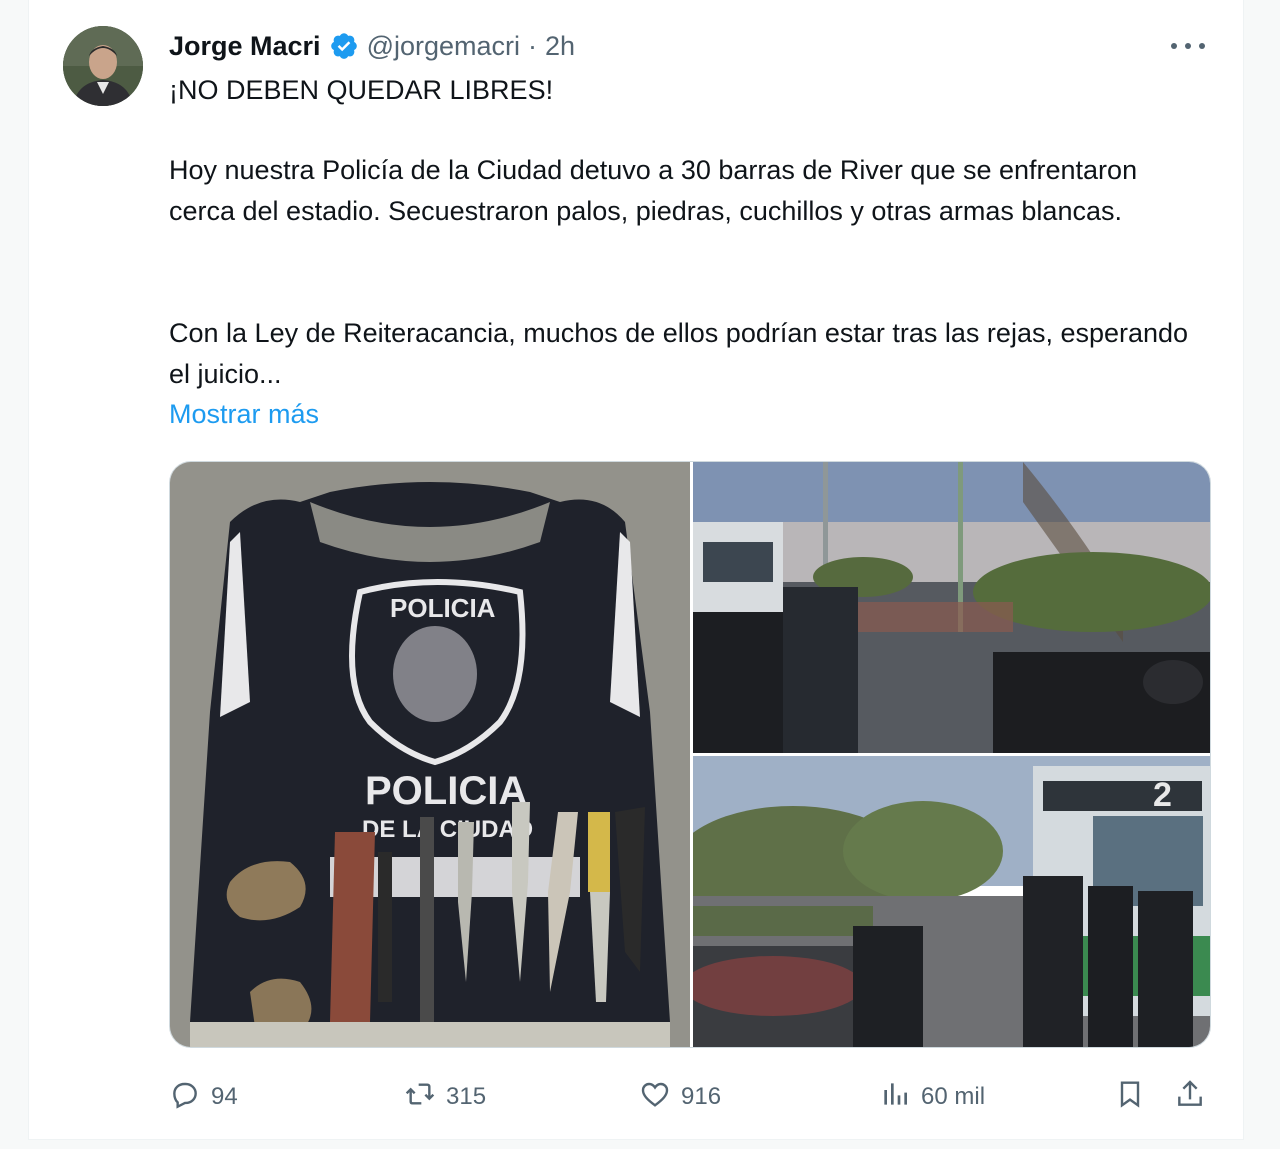 The image size is (1280, 1149). Describe the element at coordinates (446, 791) in the screenshot. I see `vest-label: POLICIA` at that location.